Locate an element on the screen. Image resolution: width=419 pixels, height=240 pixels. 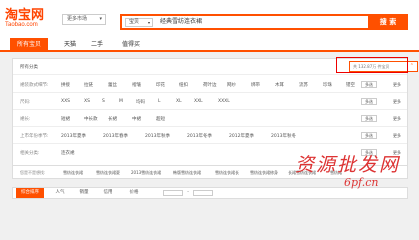
related-link: 雪纺连衣裙长 is located at coordinates (227, 173).